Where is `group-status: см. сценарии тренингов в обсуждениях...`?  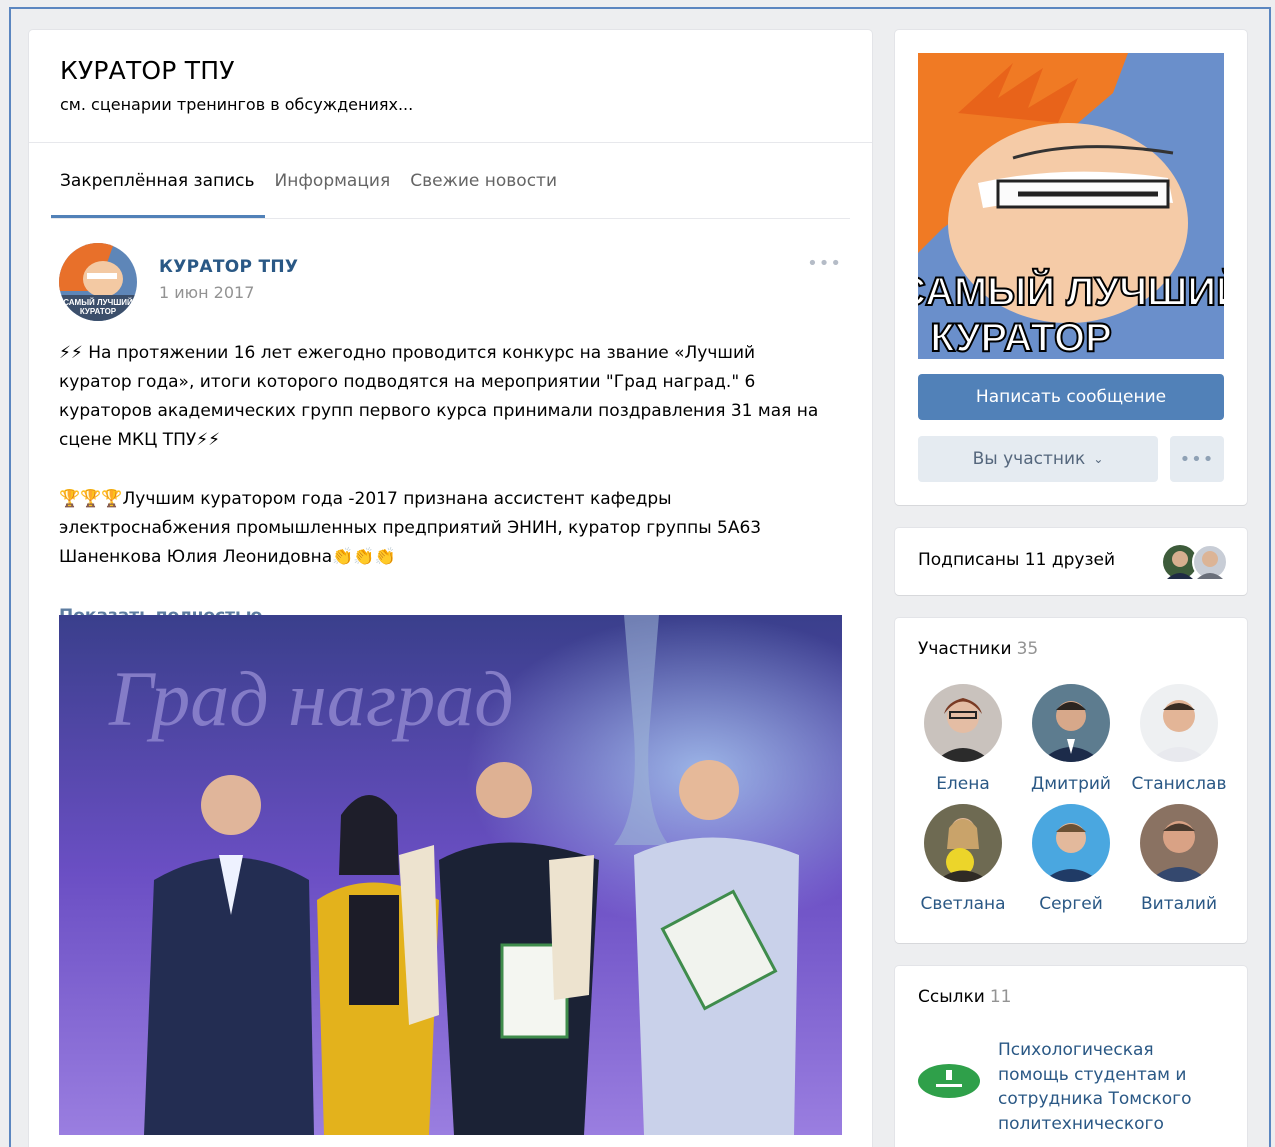 group-status: см. сценарии тренингов в обсуждениях... is located at coordinates (450, 104).